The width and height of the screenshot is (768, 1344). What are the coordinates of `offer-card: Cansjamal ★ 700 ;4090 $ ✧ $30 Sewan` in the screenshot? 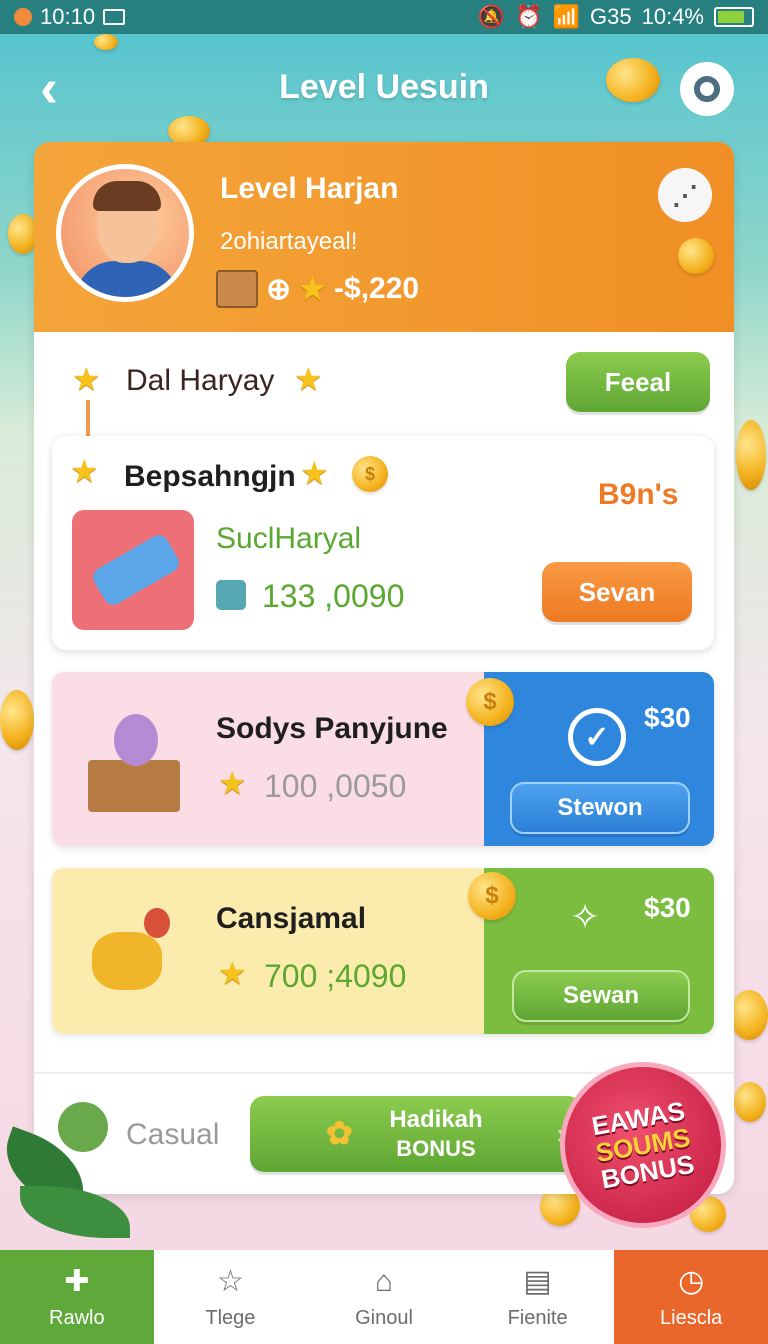 It's located at (383, 951).